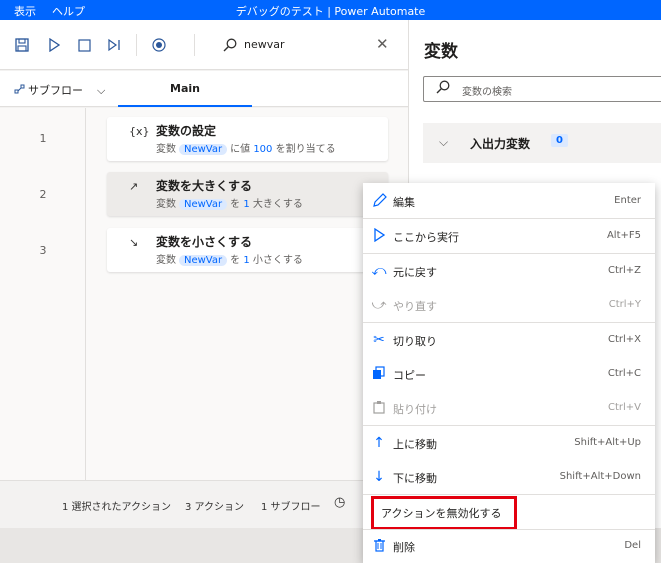 Image resolution: width=661 pixels, height=563 pixels. What do you see at coordinates (186, 131) in the screenshot?
I see `action-title: 変数の設定` at bounding box center [186, 131].